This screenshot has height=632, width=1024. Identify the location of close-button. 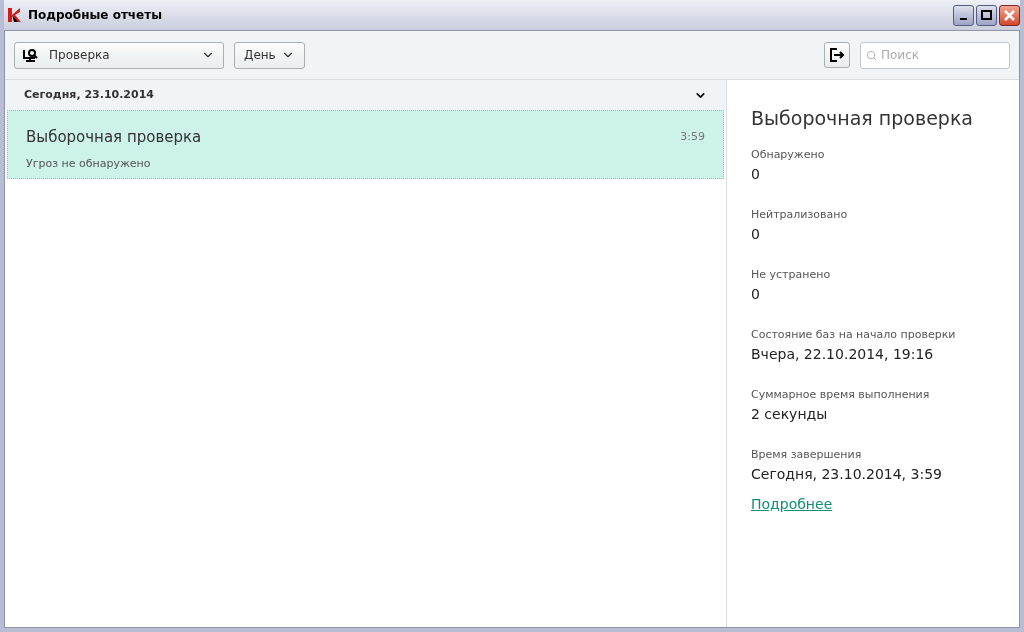
(1009, 15).